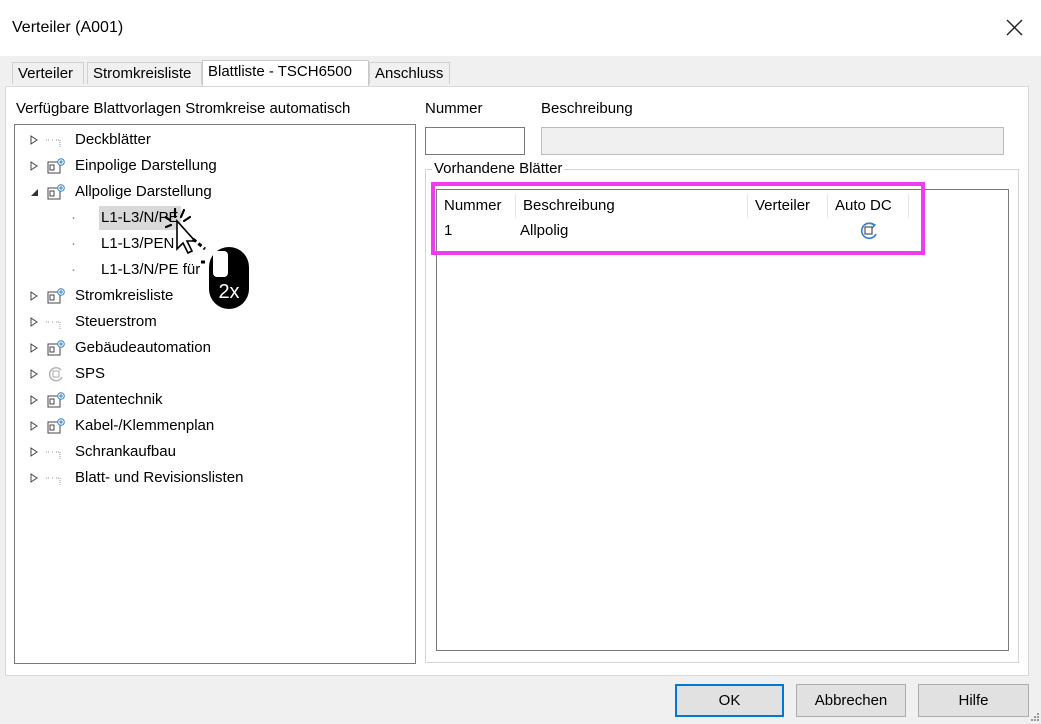 Image resolution: width=1041 pixels, height=724 pixels. Describe the element at coordinates (125, 451) in the screenshot. I see `tree-item-label: Schrankaufbau` at that location.